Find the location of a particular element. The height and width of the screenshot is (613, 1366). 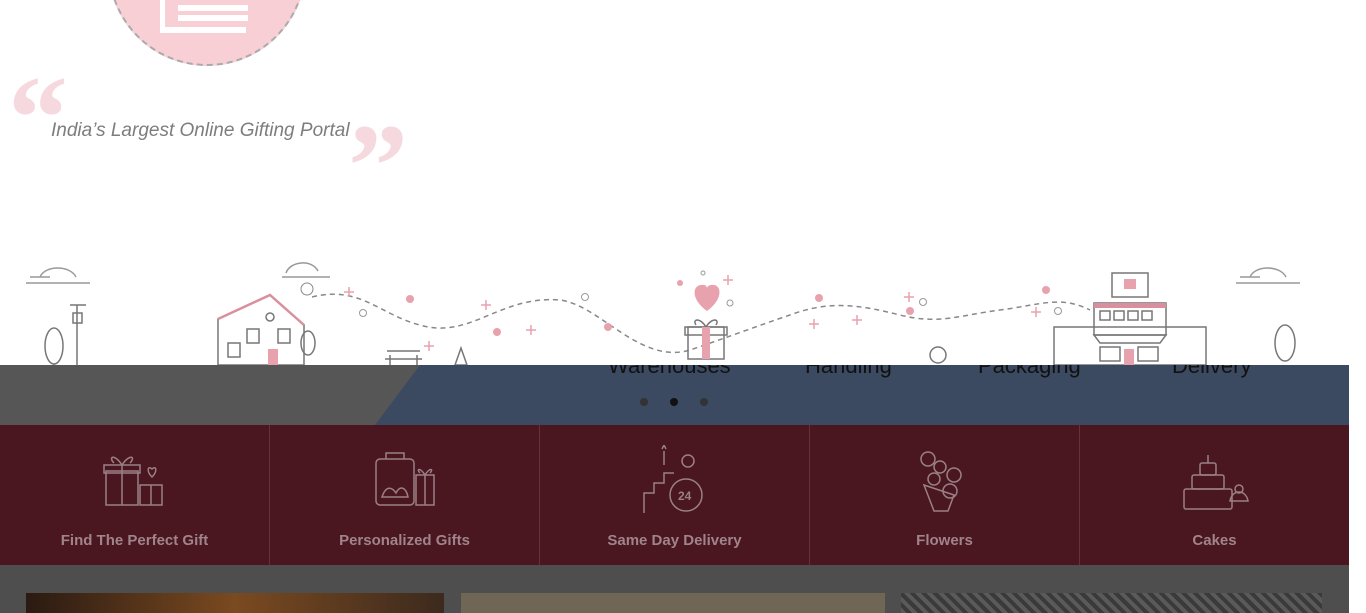

category-label: Personalized Gifts is located at coordinates (404, 540).